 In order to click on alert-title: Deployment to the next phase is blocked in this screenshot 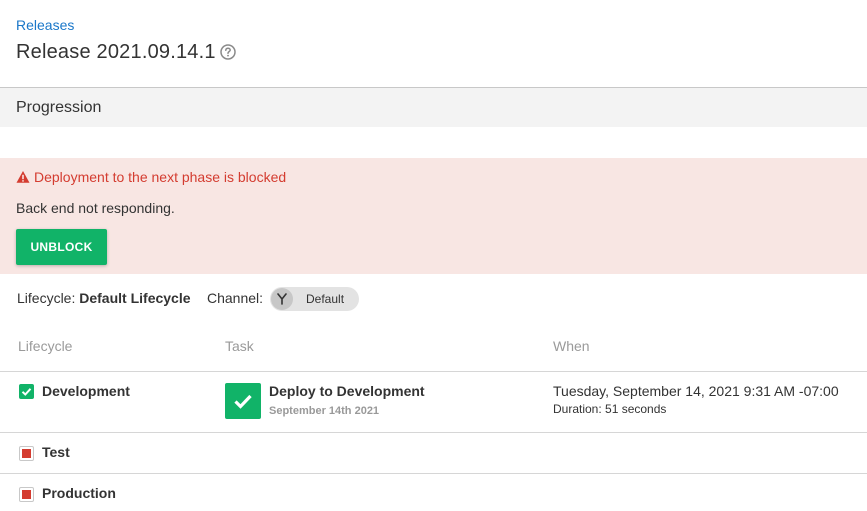, I will do `click(160, 177)`.